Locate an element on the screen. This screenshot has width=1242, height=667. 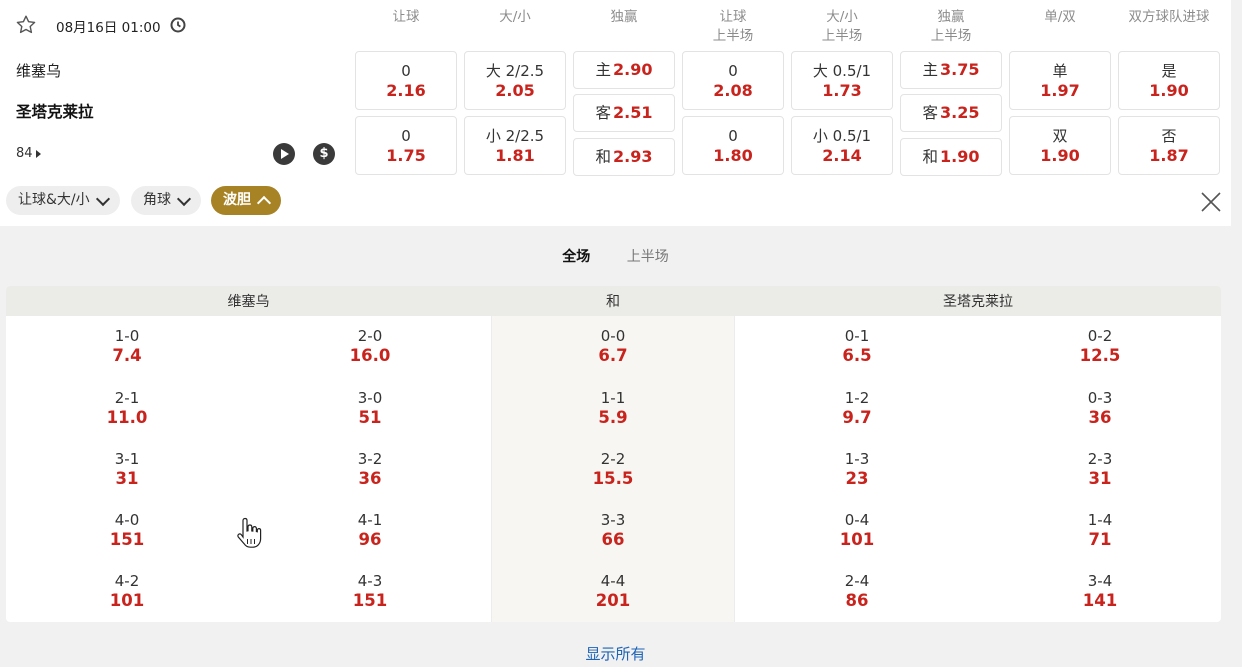
more-markets-link: 84 is located at coordinates (28, 153).